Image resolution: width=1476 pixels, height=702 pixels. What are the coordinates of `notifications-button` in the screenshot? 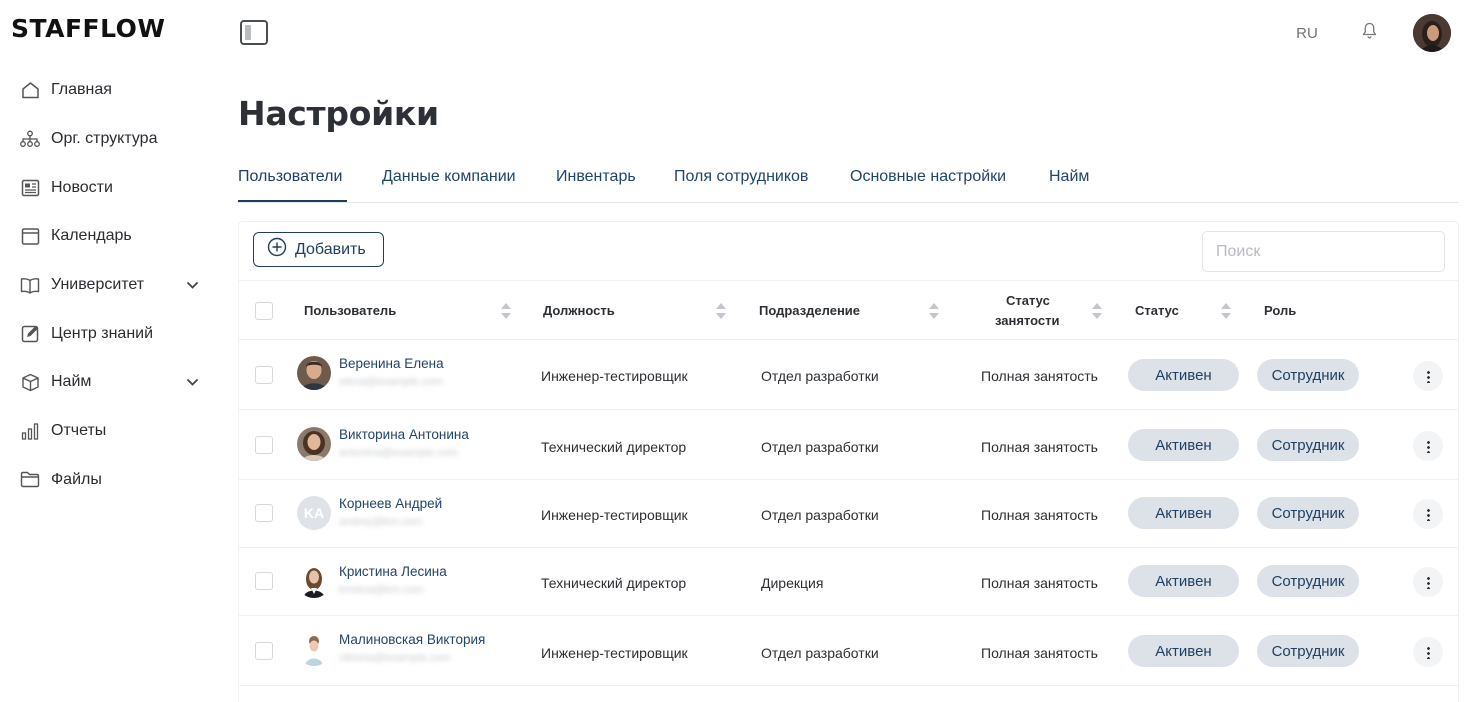 It's located at (1369, 33).